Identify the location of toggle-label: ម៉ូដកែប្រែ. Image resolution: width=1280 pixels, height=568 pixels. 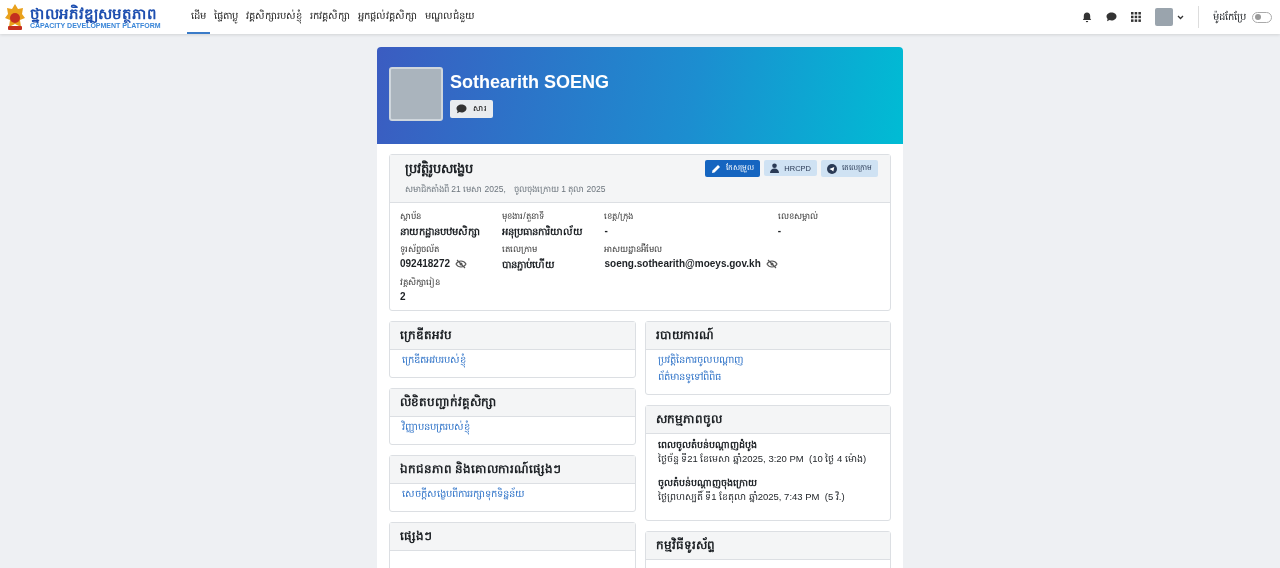
(1229, 17).